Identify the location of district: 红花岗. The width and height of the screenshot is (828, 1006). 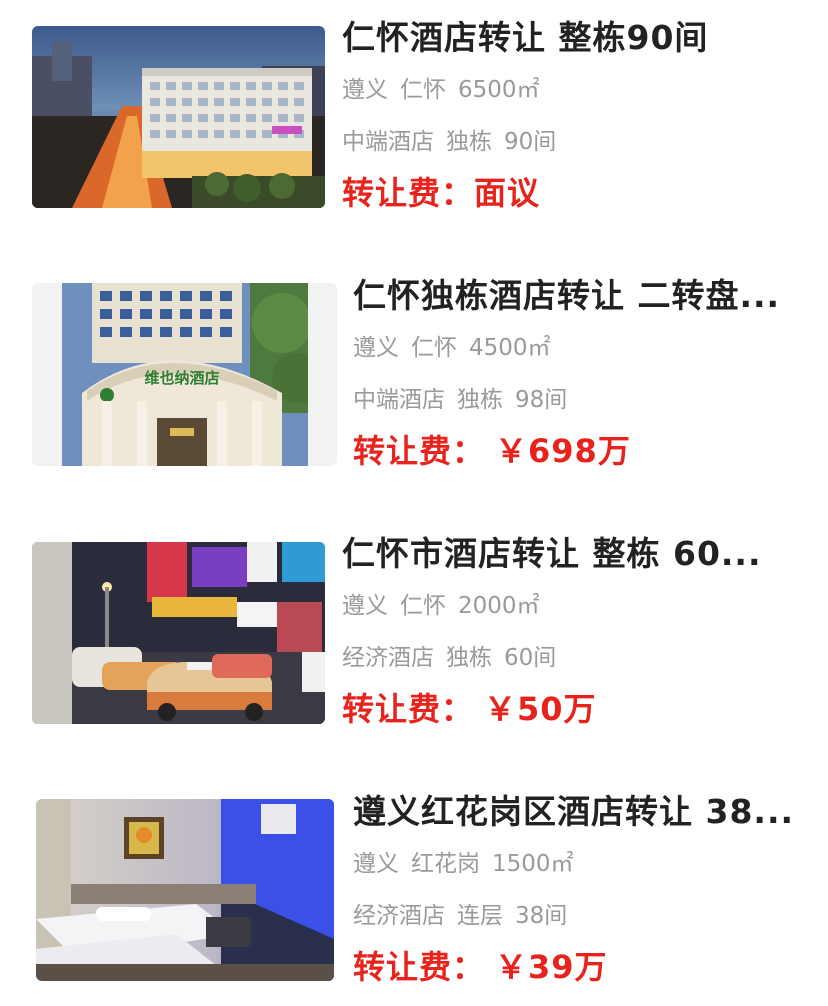
(445, 864).